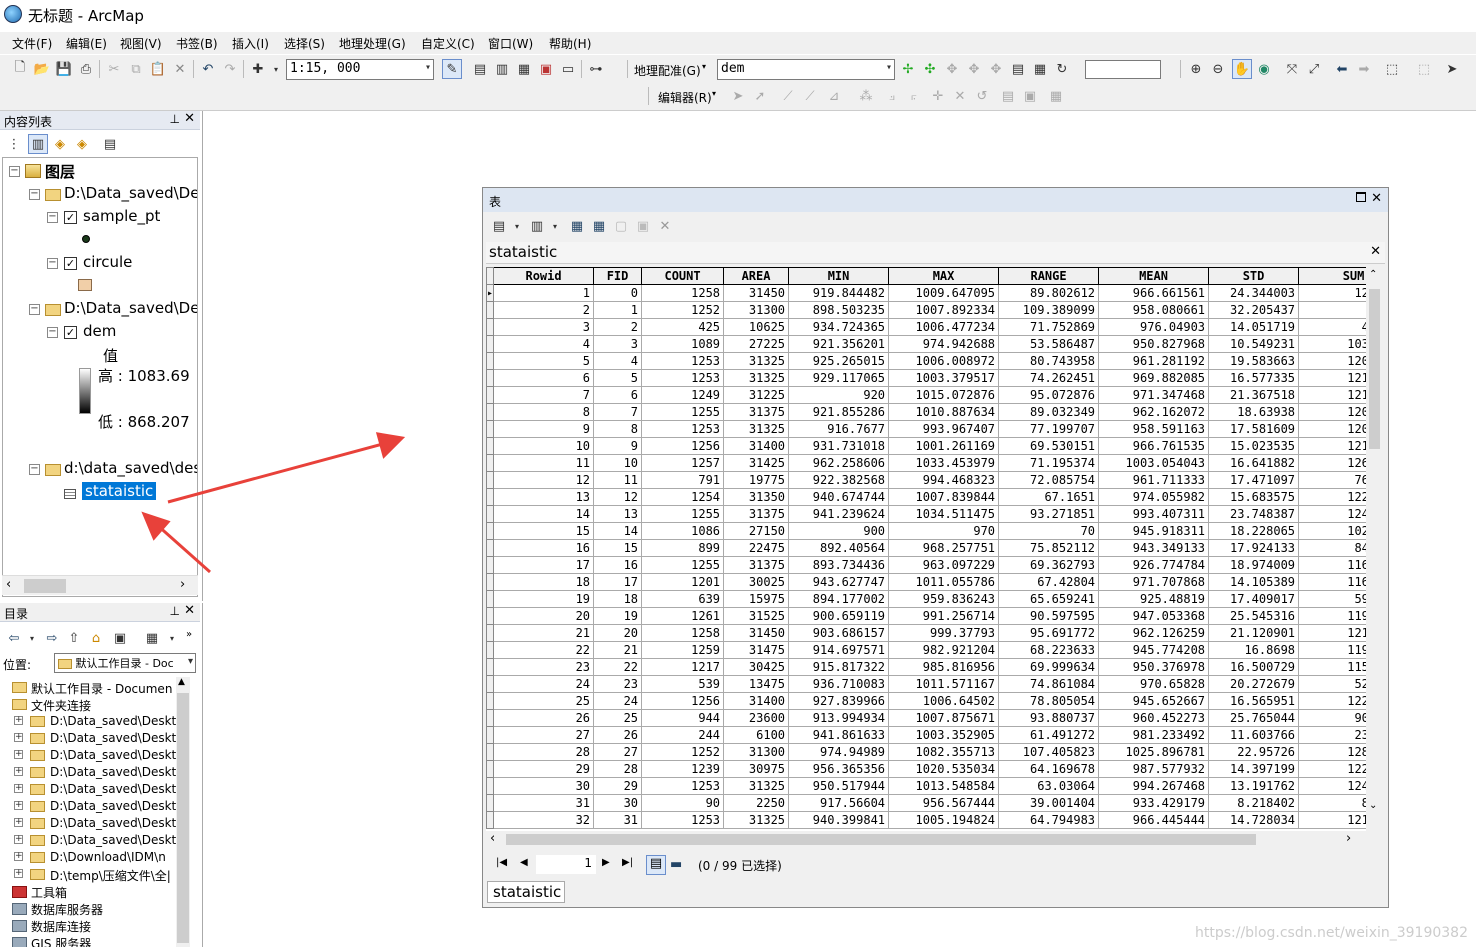  Describe the element at coordinates (1049, 361) in the screenshot. I see `table-cell: 80.743958` at that location.